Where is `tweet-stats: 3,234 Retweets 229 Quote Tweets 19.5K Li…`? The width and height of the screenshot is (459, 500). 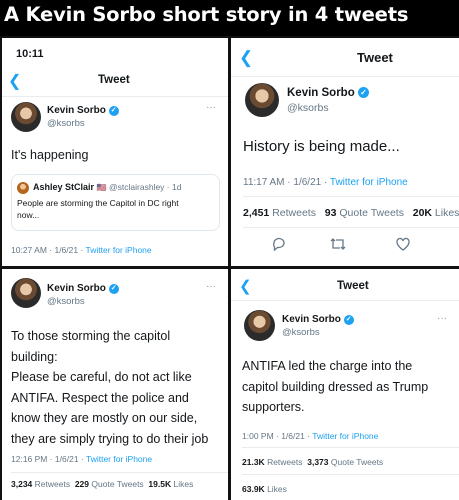
tweet-stats: 3,234 Retweets 229 Quote Tweets 19.5K Li… is located at coordinates (102, 484).